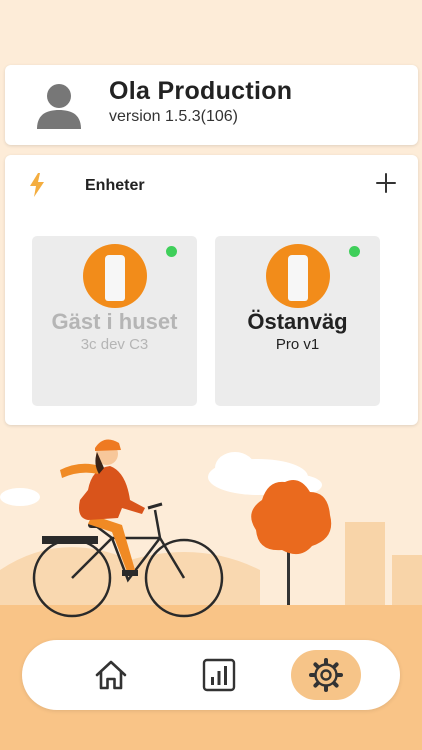  Describe the element at coordinates (386, 183) in the screenshot. I see `add-device-button` at that location.